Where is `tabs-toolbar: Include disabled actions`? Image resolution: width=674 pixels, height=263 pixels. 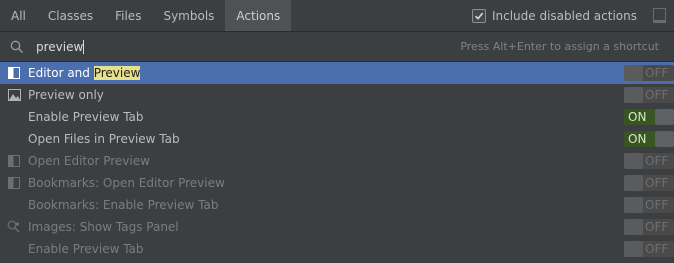
tabs-toolbar: Include disabled actions is located at coordinates (568, 15).